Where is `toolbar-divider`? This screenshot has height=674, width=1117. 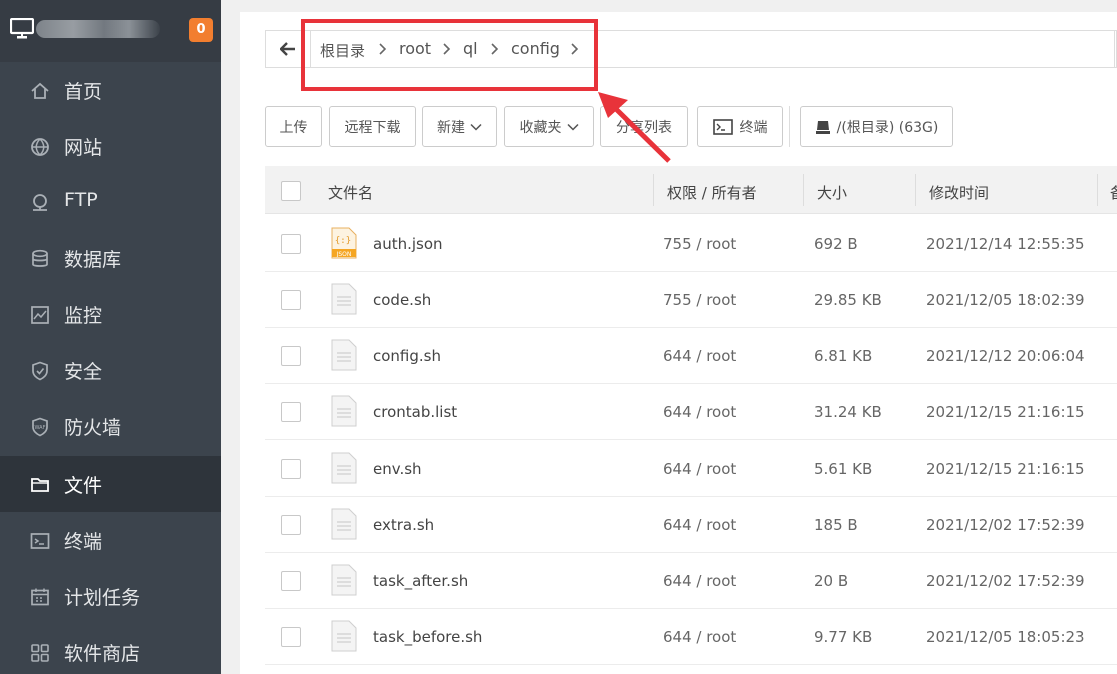
toolbar-divider is located at coordinates (789, 126).